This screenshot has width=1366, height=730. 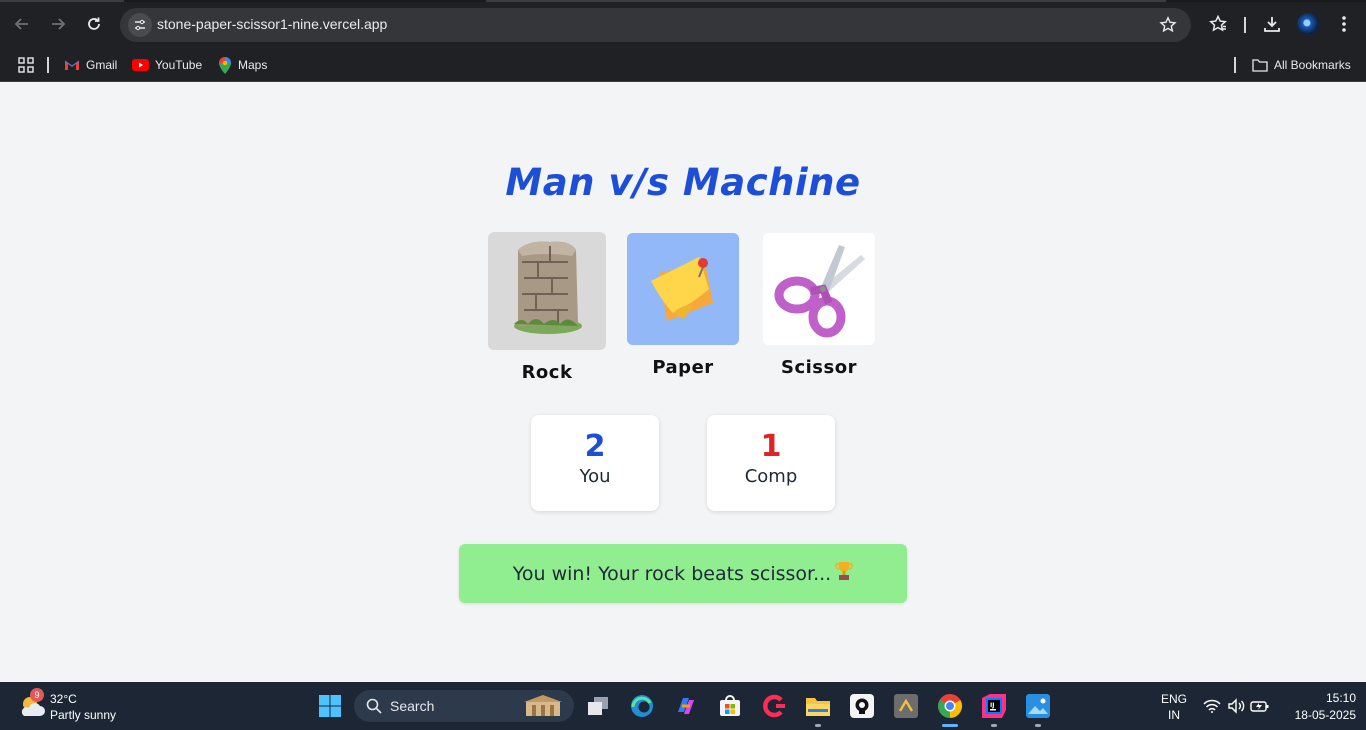 What do you see at coordinates (1168, 25) in the screenshot?
I see `bookmark-star-icon` at bounding box center [1168, 25].